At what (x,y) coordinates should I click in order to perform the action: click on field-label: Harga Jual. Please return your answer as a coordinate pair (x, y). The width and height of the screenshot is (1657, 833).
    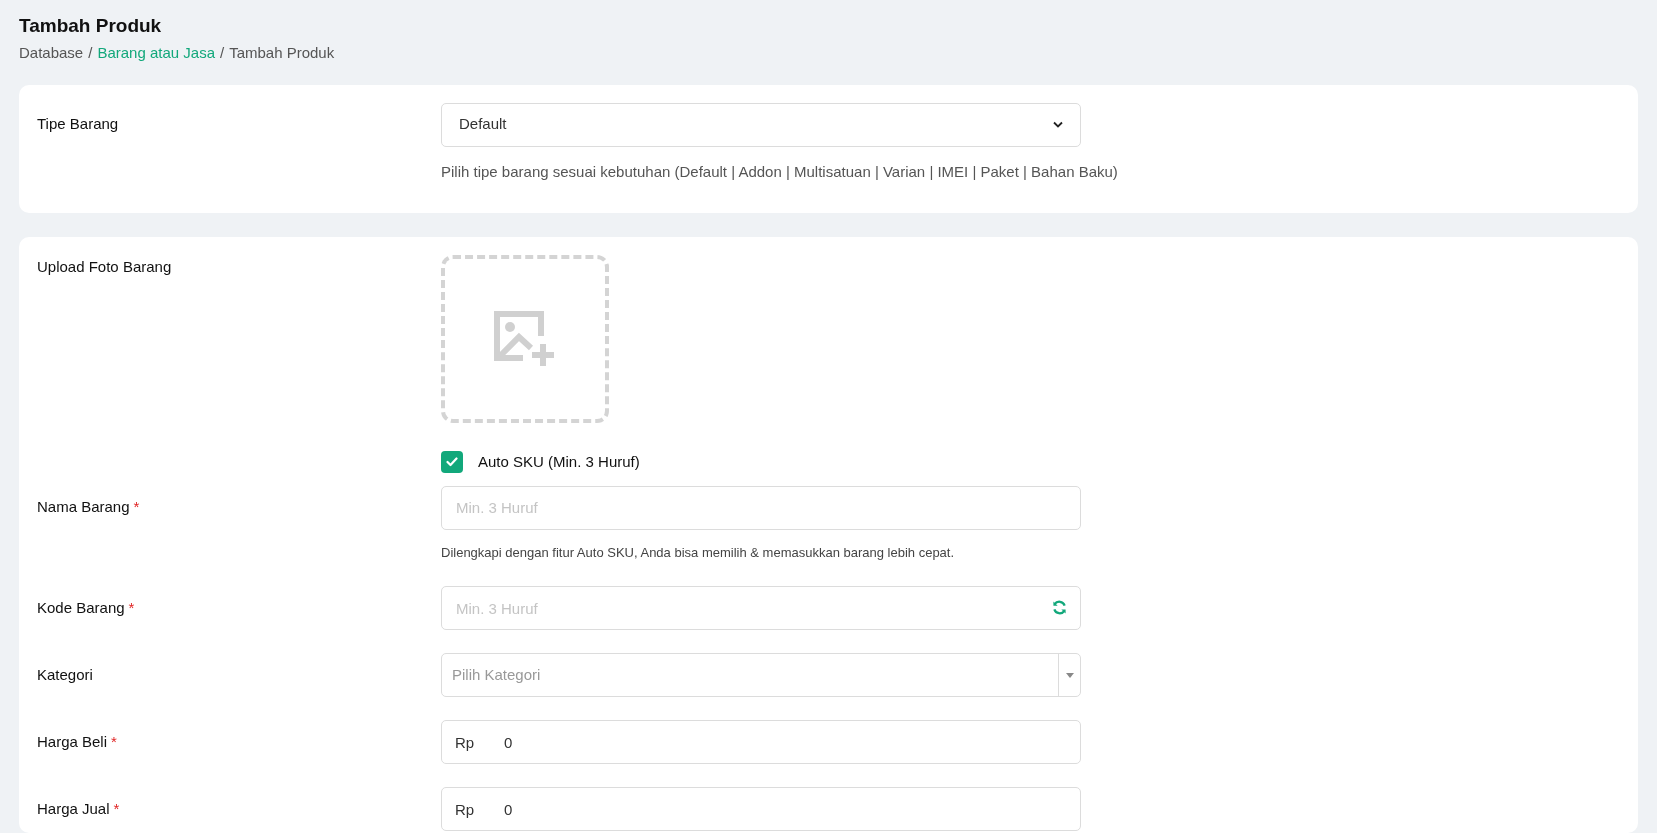
    Looking at the image, I should click on (73, 808).